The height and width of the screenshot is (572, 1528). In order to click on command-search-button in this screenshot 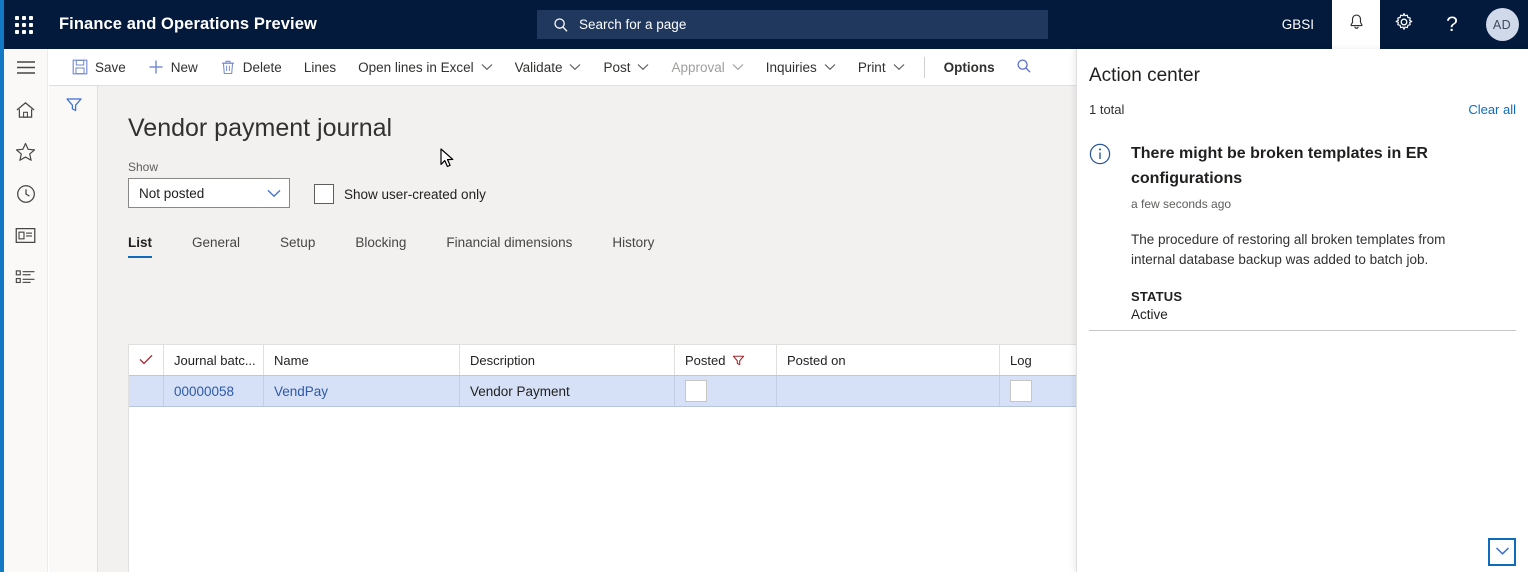, I will do `click(1024, 67)`.